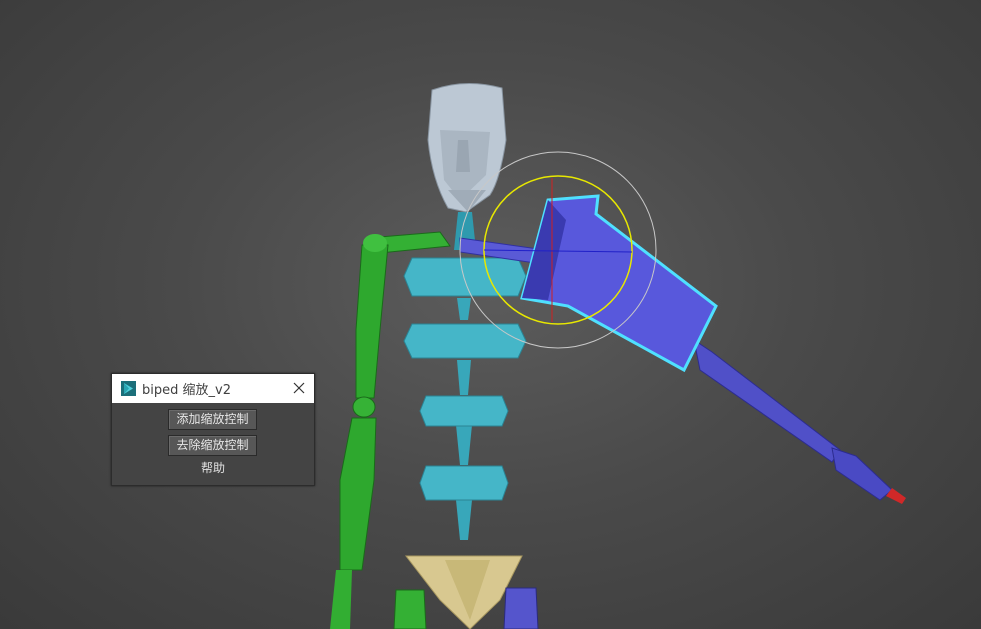 The image size is (981, 629). Describe the element at coordinates (128, 388) in the screenshot. I see `3dsmax-icon` at that location.